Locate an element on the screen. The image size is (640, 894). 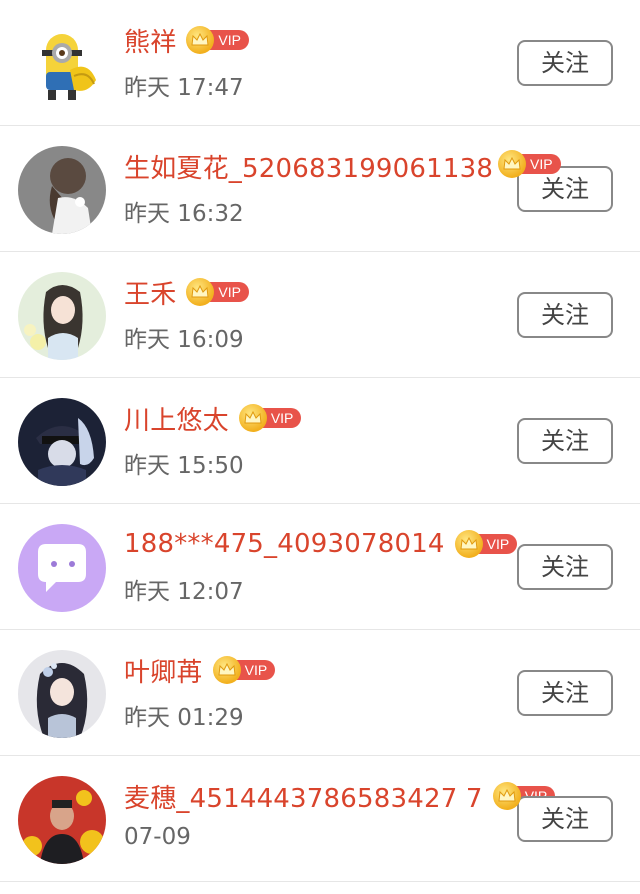
name-line: 王禾 VIP is located at coordinates (186, 292).